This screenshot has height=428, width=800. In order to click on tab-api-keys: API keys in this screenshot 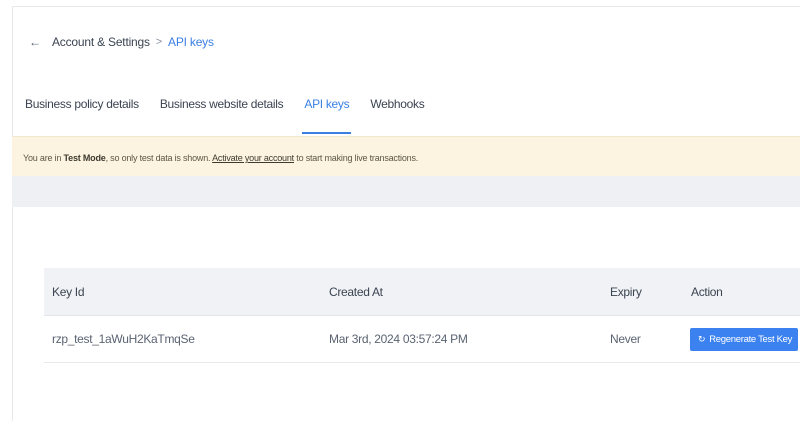, I will do `click(327, 114)`.